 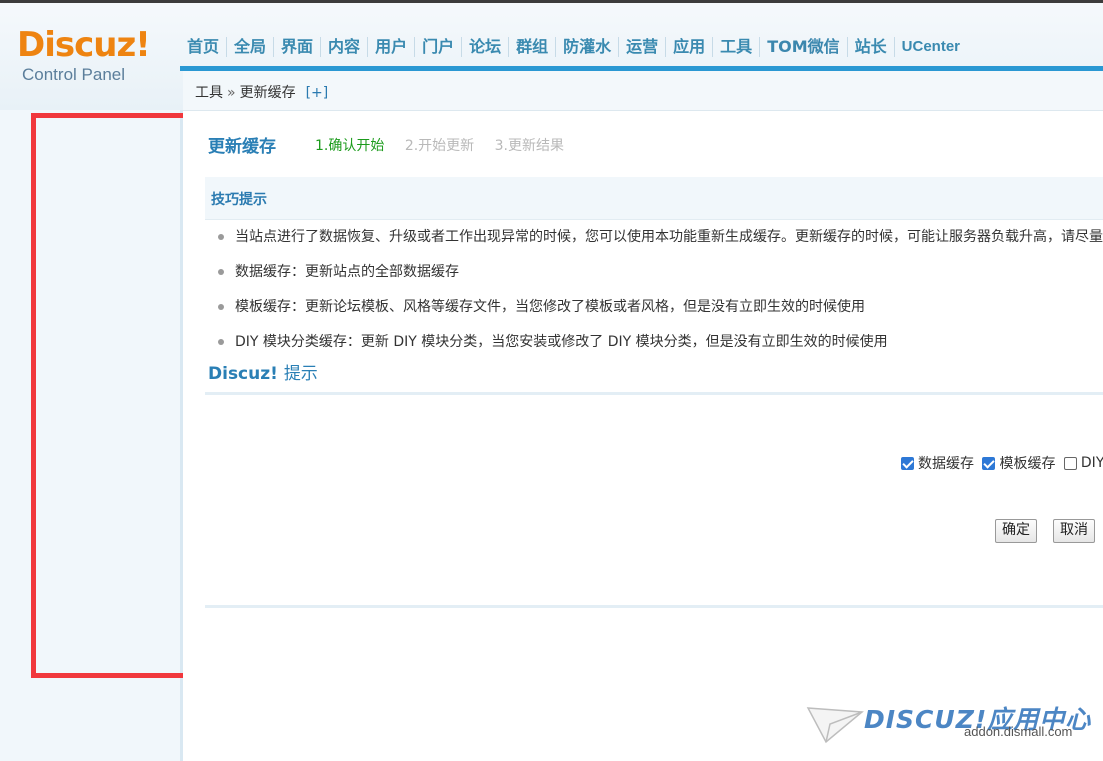 I want to click on nav-portal: 门户, so click(x=439, y=47).